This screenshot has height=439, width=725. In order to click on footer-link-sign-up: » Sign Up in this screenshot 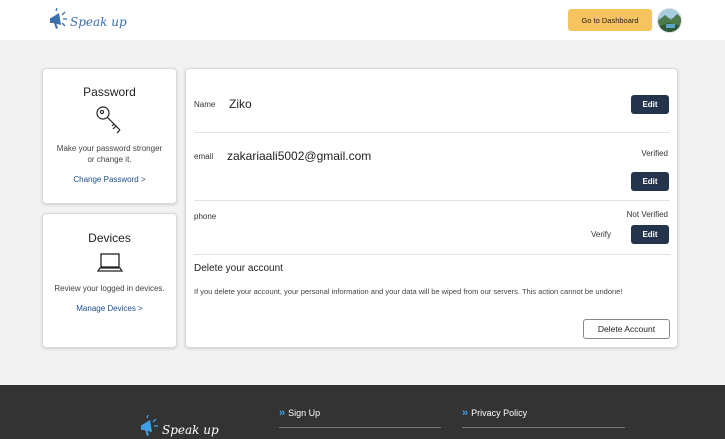, I will do `click(299, 413)`.